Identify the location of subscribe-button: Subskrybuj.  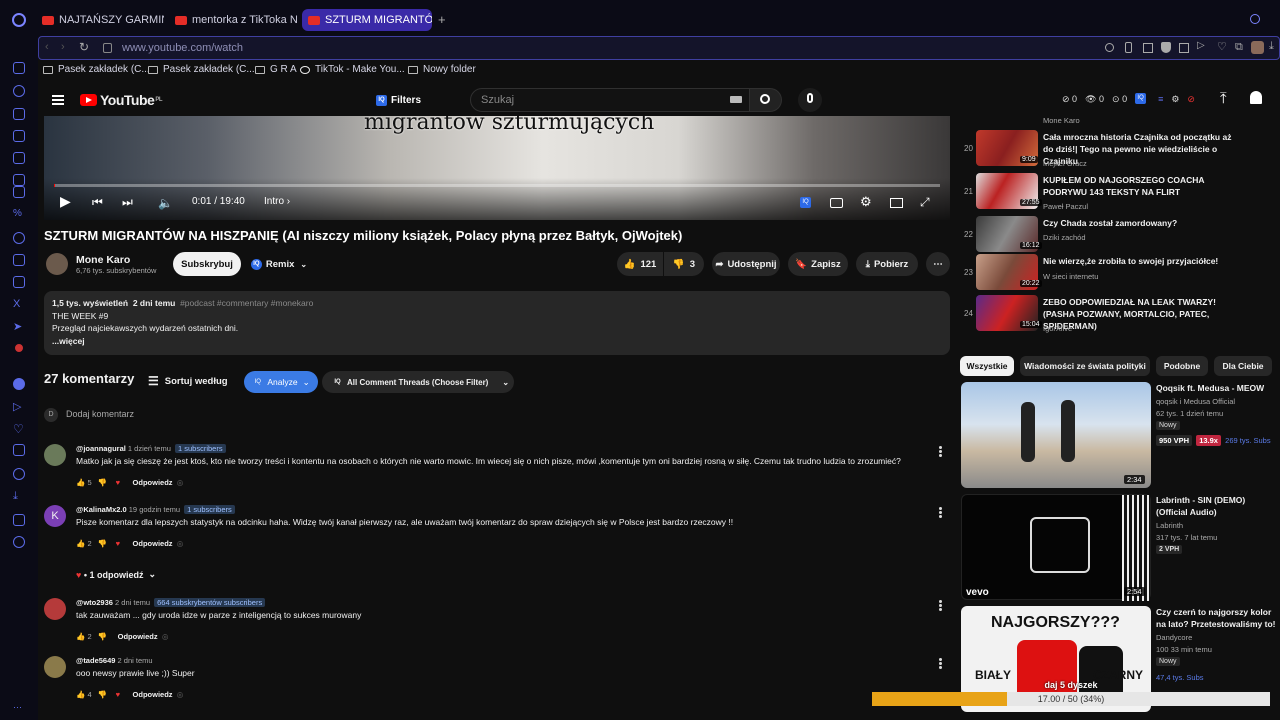
(207, 264).